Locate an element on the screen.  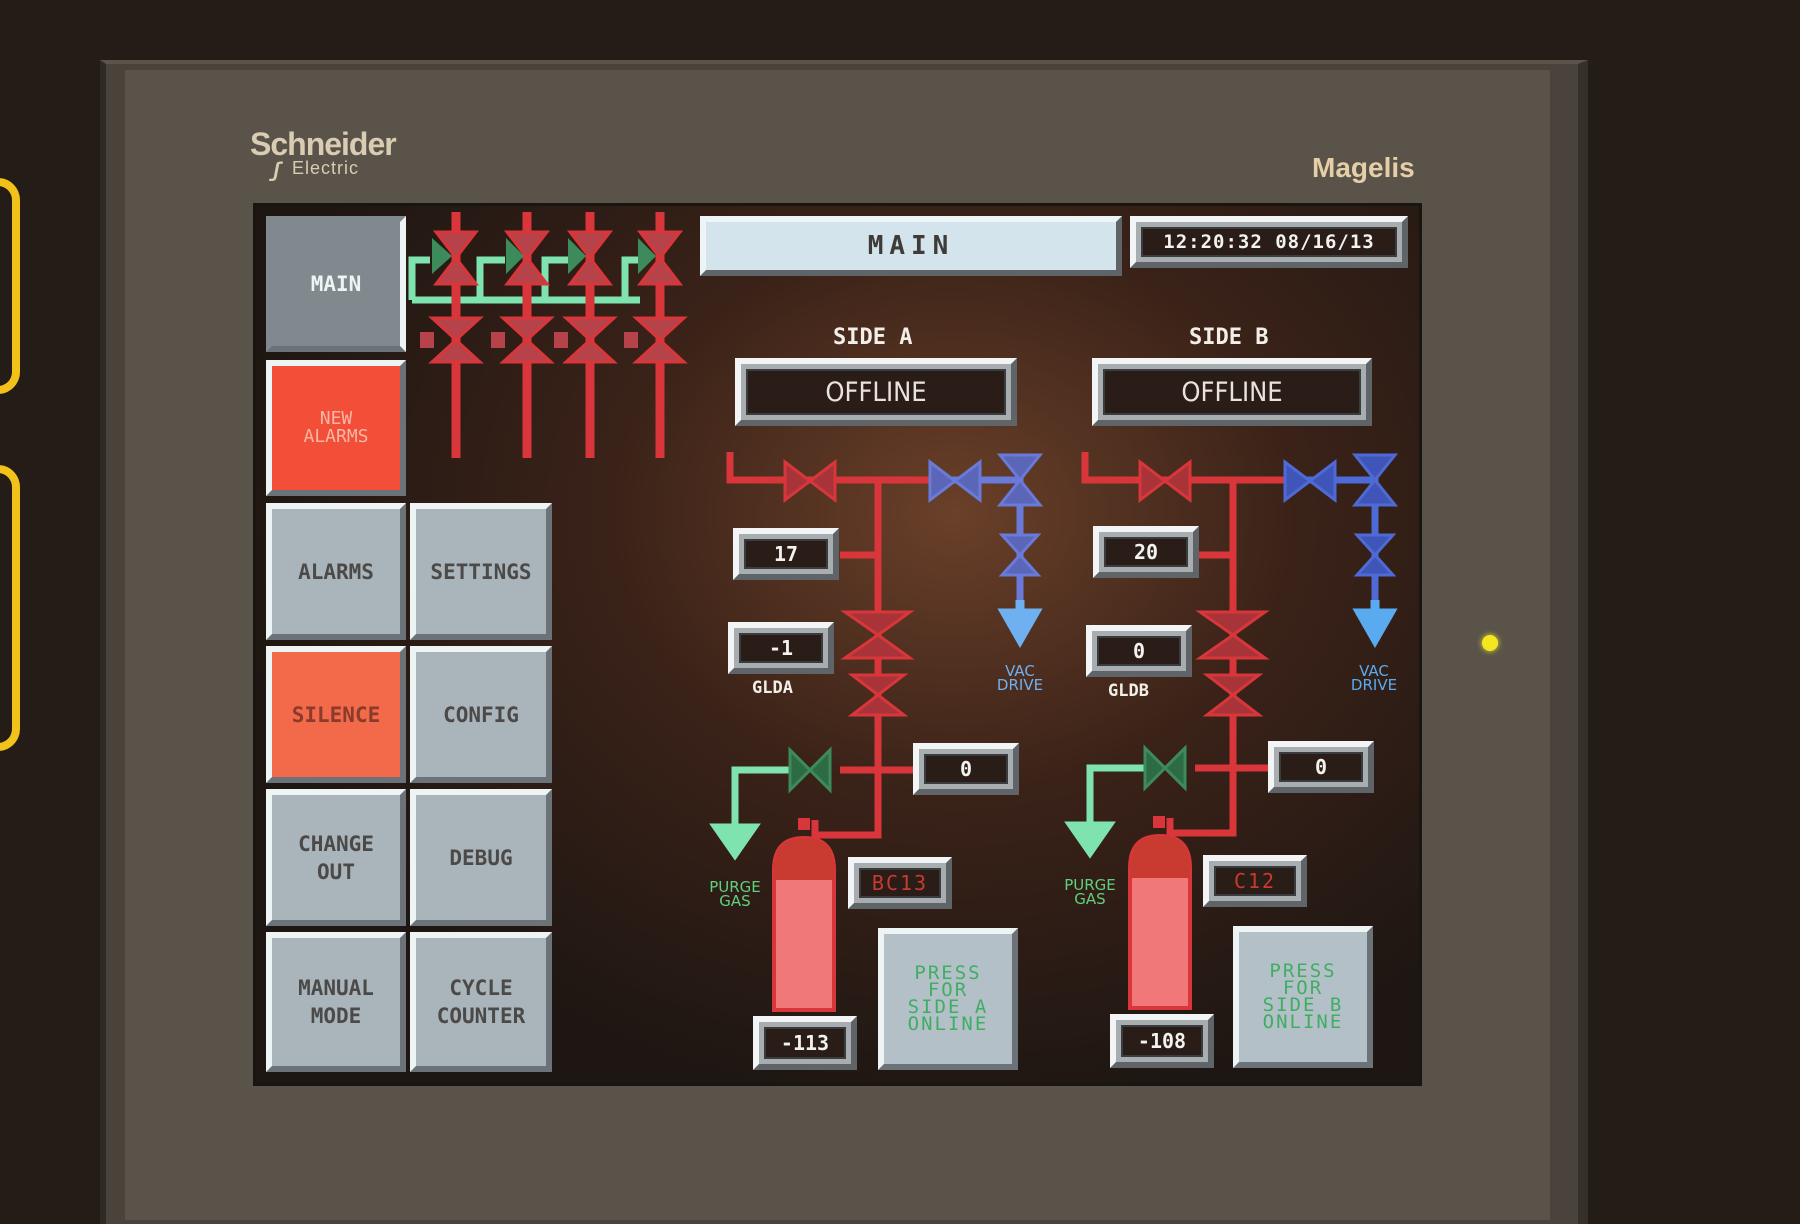
side-a-gld-value: -1 is located at coordinates (781, 648).